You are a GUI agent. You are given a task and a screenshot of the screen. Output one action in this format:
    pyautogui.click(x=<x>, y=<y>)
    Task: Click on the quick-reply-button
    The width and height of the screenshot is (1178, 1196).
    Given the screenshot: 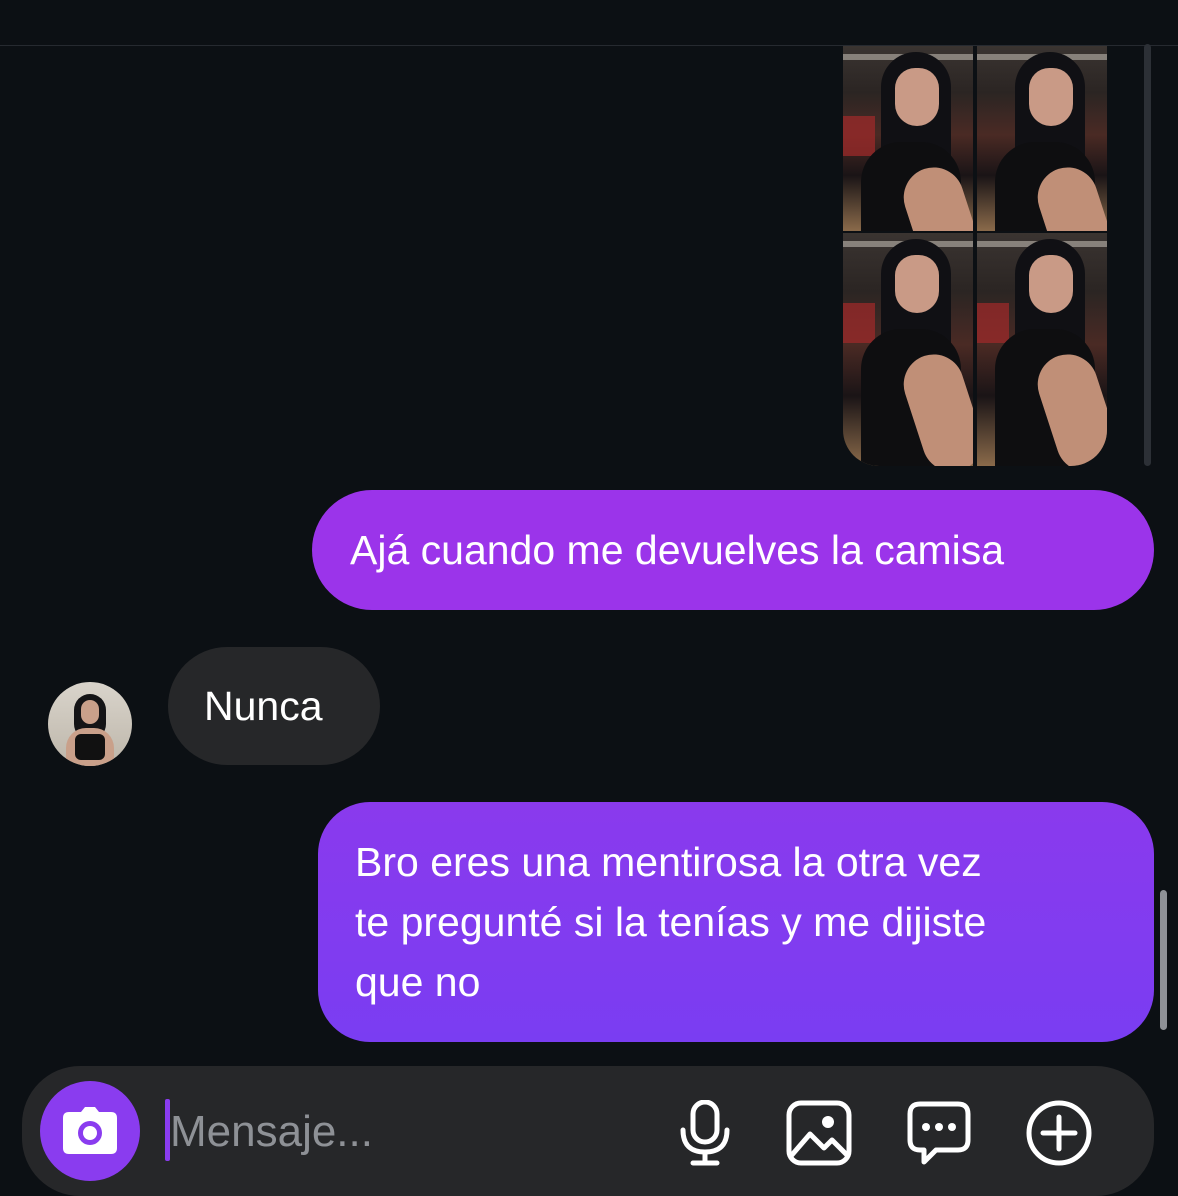 What is the action you would take?
    pyautogui.click(x=939, y=1133)
    